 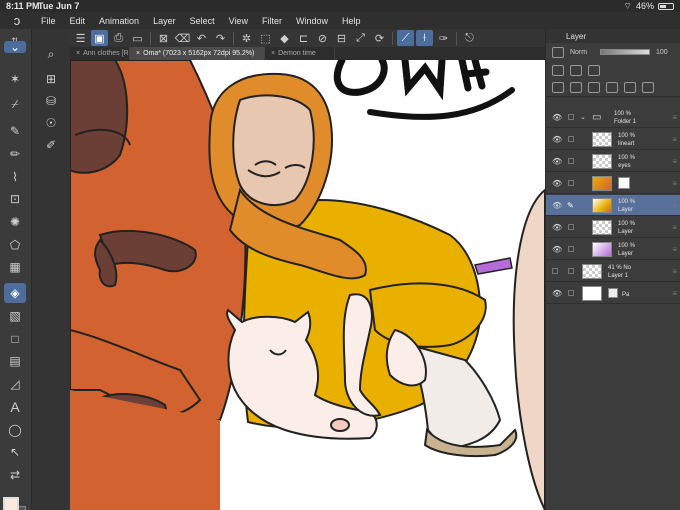 What do you see at coordinates (351, 21) in the screenshot?
I see `menu-help: Help` at bounding box center [351, 21].